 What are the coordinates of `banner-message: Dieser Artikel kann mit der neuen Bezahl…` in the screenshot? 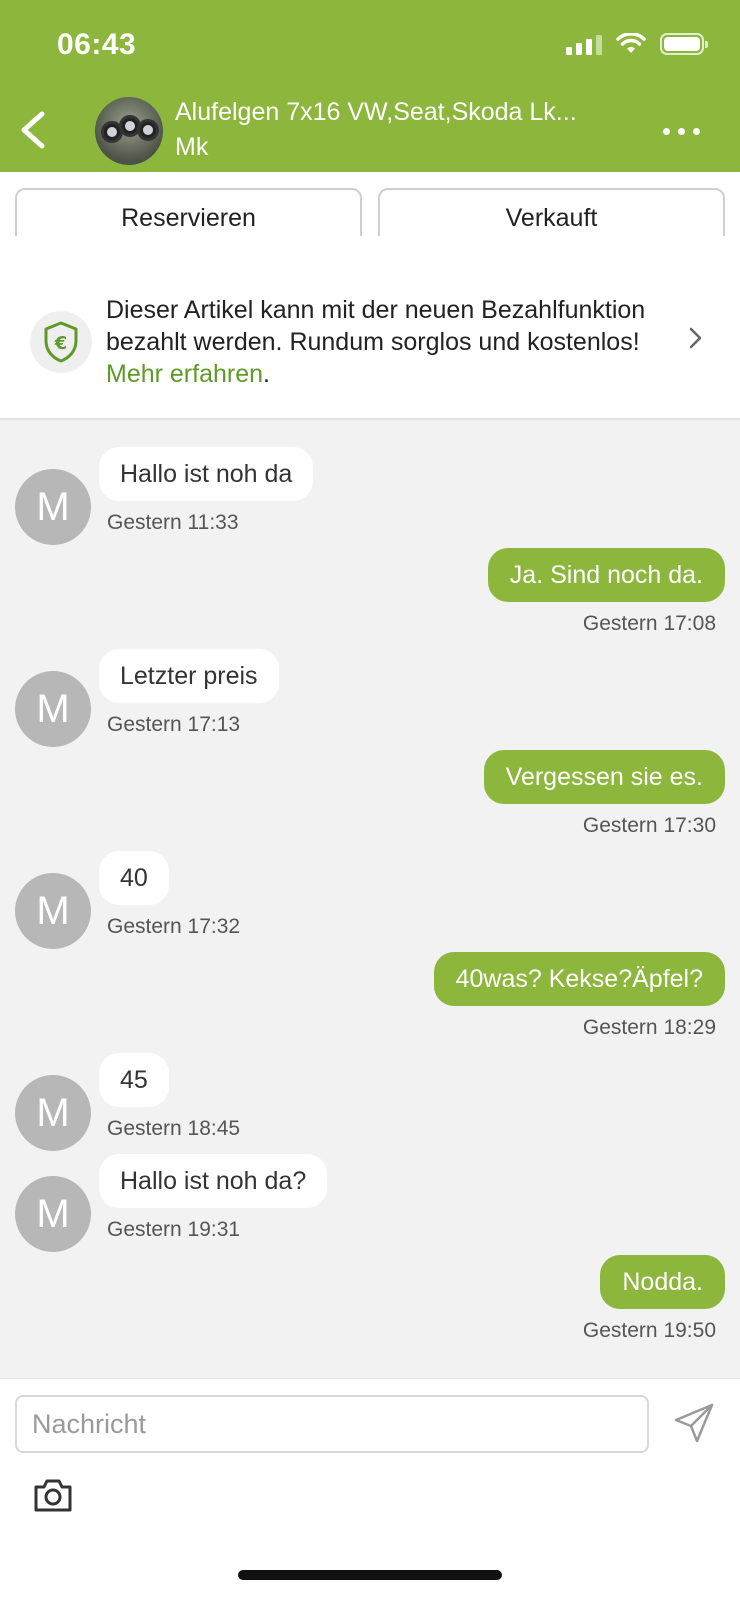 It's located at (376, 326).